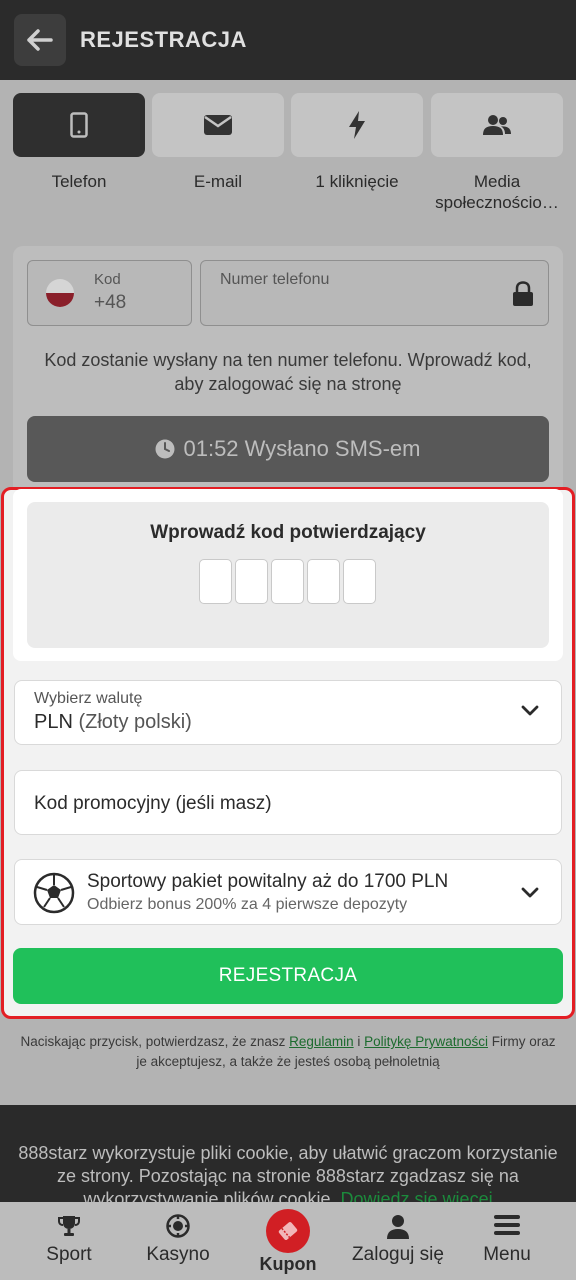  Describe the element at coordinates (288, 712) in the screenshot. I see `currency-select: Wybierz walutę PLN (Złoty polski)` at that location.